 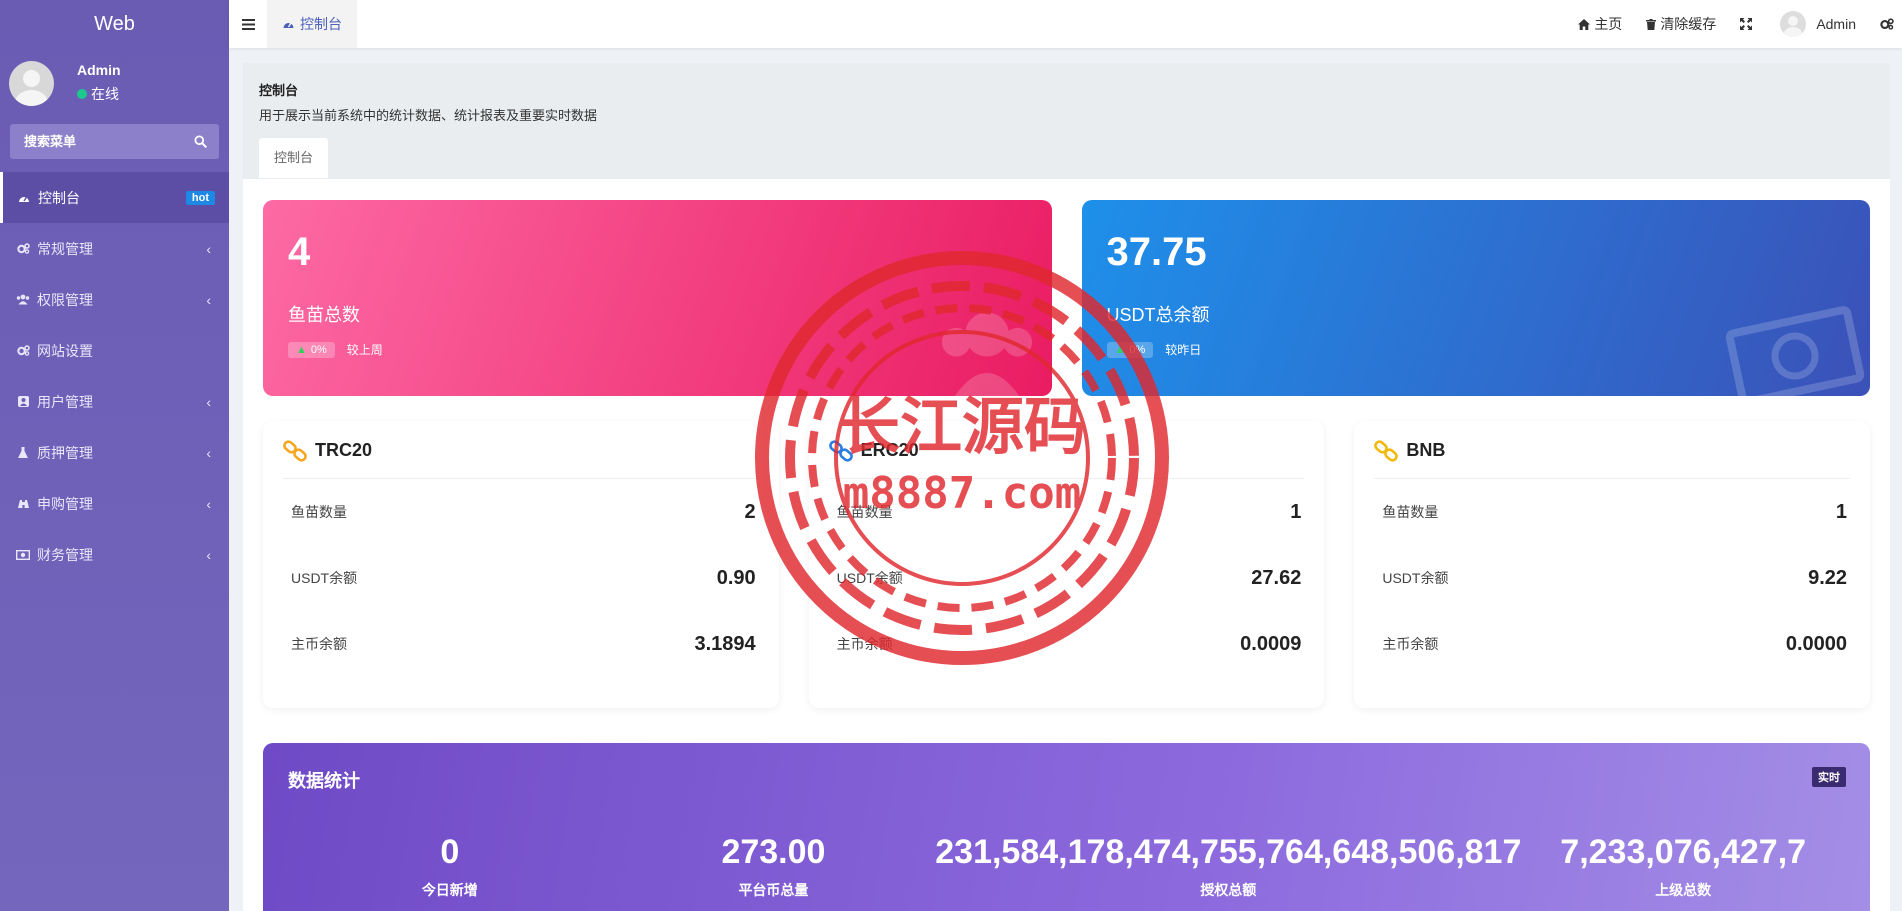 What do you see at coordinates (114, 452) in the screenshot?
I see `sidebar-item-staking: 质押管理 ‹` at bounding box center [114, 452].